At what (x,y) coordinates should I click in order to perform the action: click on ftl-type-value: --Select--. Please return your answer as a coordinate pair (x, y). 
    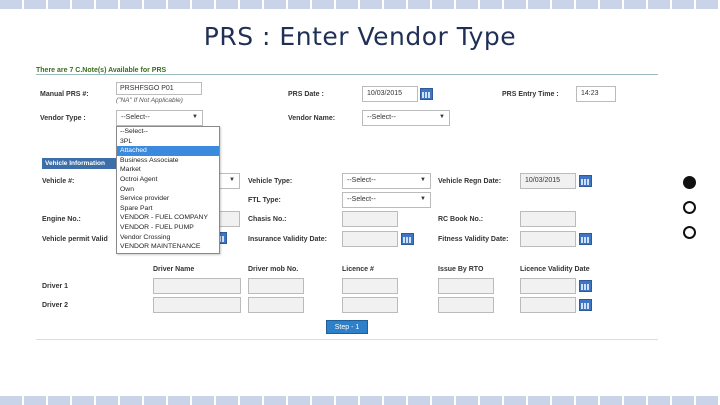
    Looking at the image, I should click on (361, 199).